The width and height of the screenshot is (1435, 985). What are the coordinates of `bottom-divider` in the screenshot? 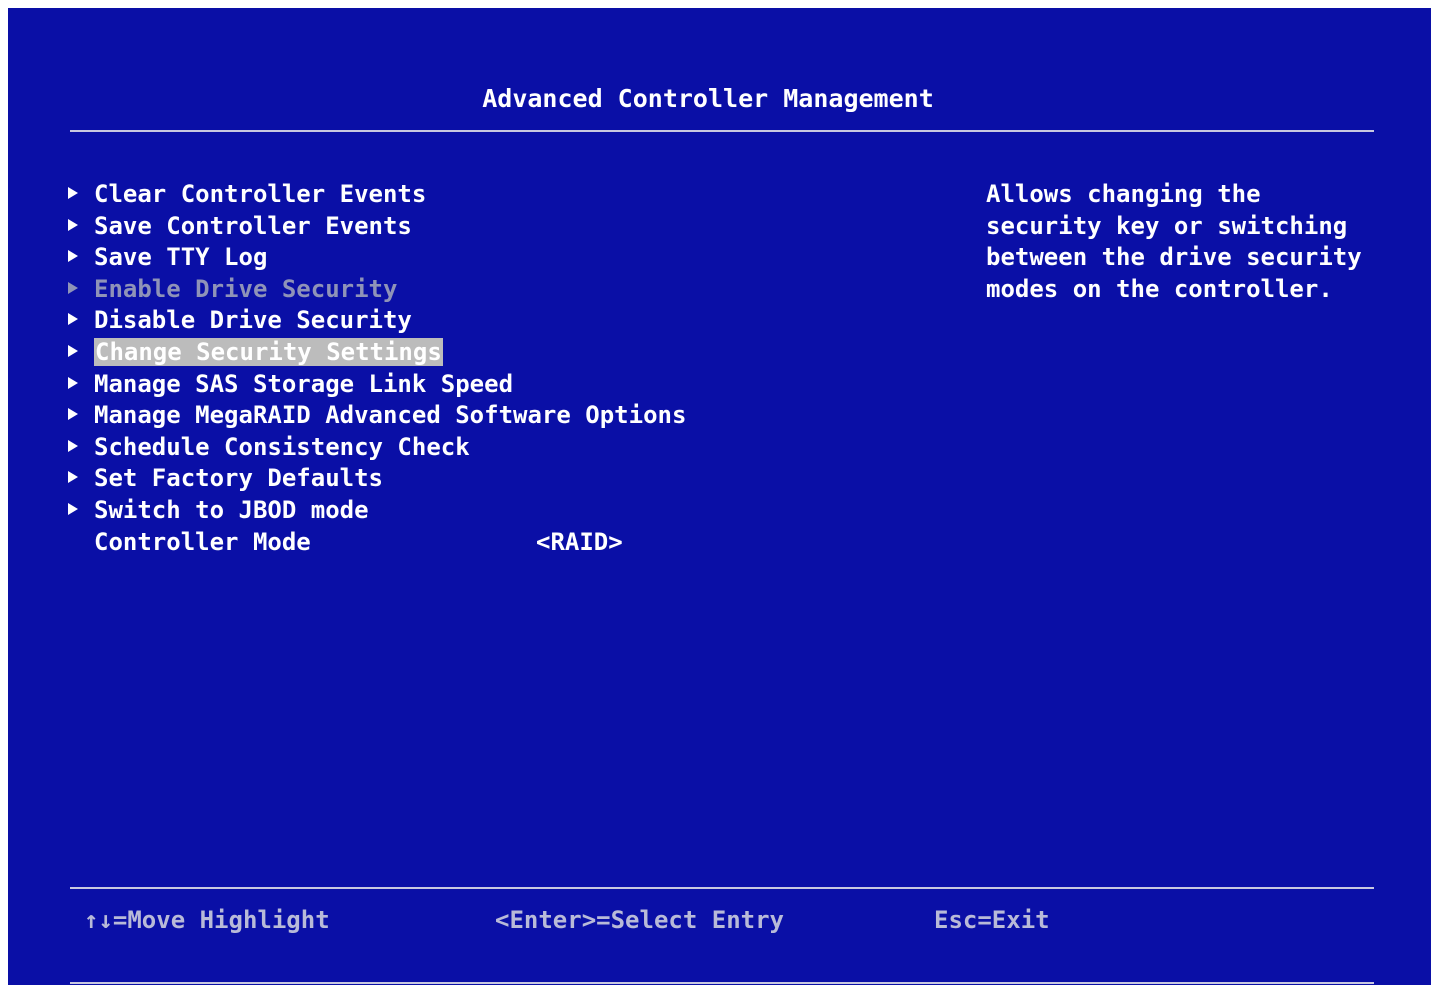 It's located at (722, 888).